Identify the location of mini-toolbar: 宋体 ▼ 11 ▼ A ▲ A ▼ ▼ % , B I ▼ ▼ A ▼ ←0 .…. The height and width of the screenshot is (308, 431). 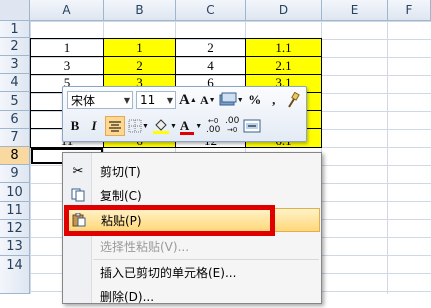
(184, 114).